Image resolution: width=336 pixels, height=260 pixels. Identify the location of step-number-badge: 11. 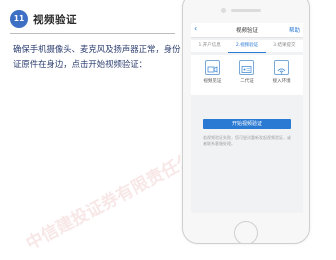
(19, 19).